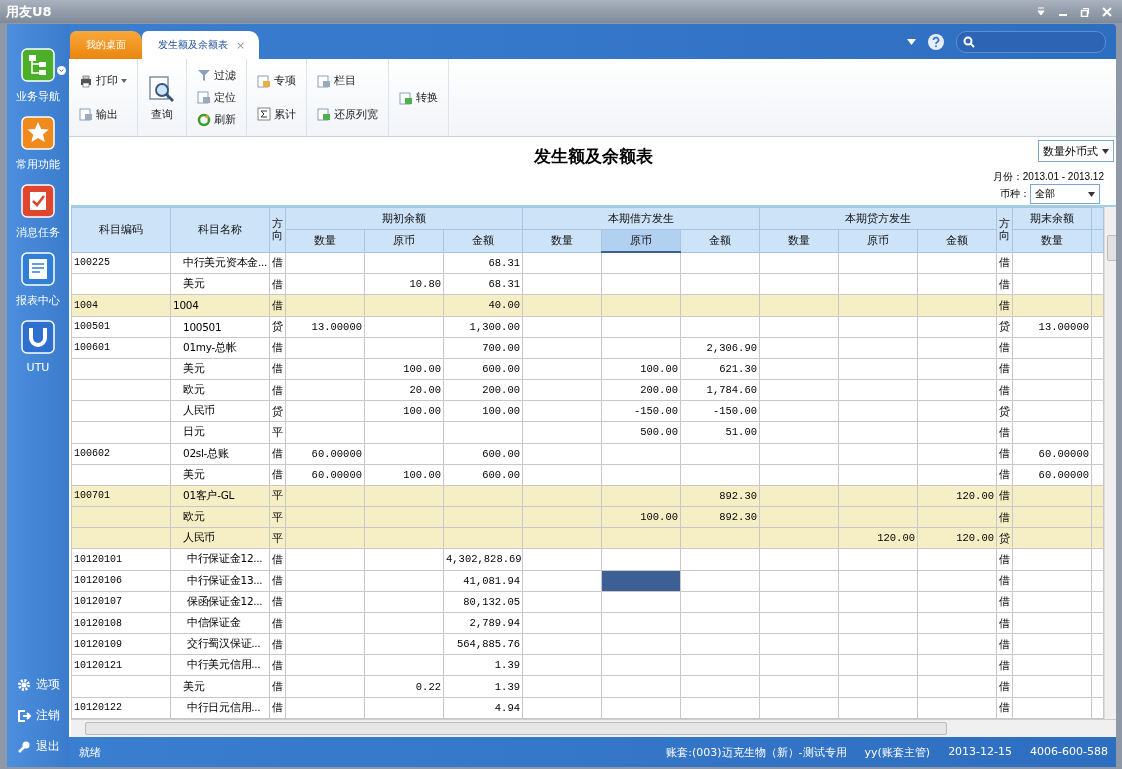  What do you see at coordinates (336, 326) in the screenshot?
I see `table-cell: 13.00000` at bounding box center [336, 326].